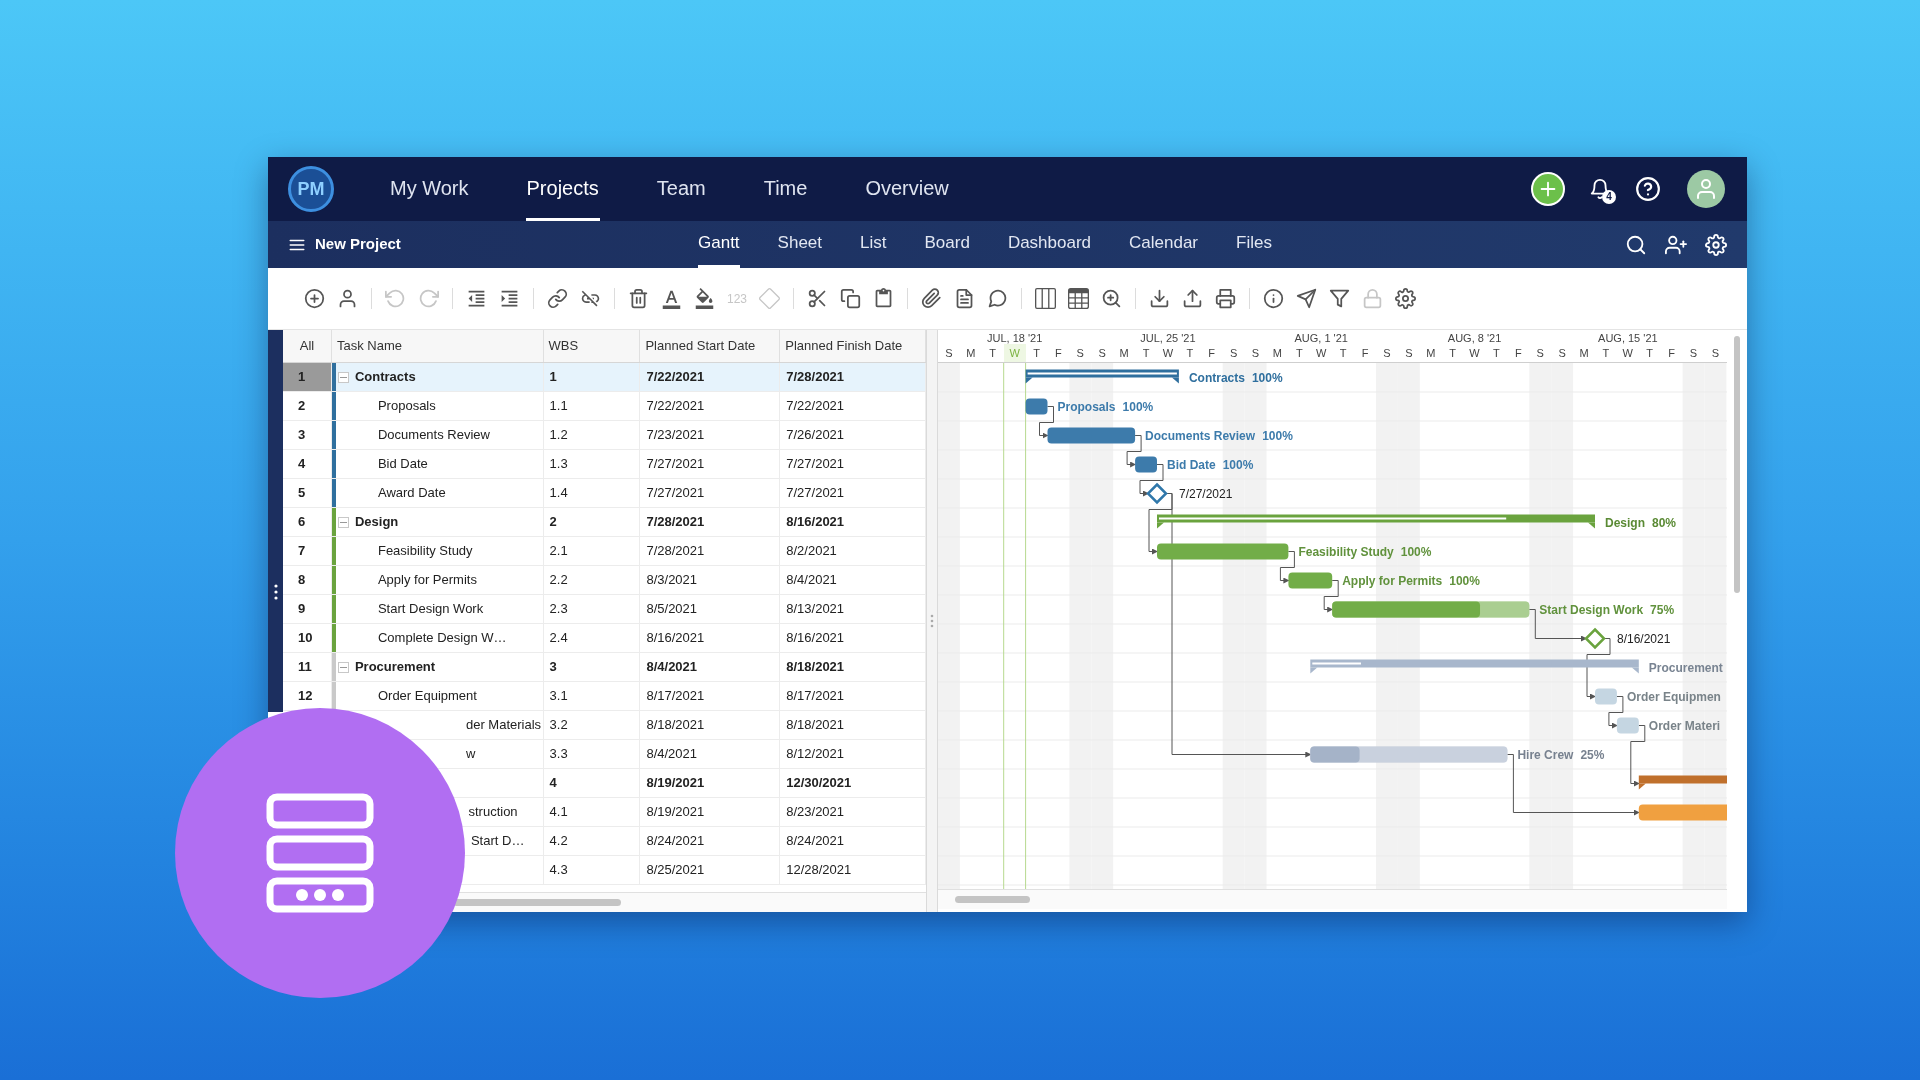 This screenshot has height=1080, width=1920. Describe the element at coordinates (1676, 244) in the screenshot. I see `add-user-icon` at that location.